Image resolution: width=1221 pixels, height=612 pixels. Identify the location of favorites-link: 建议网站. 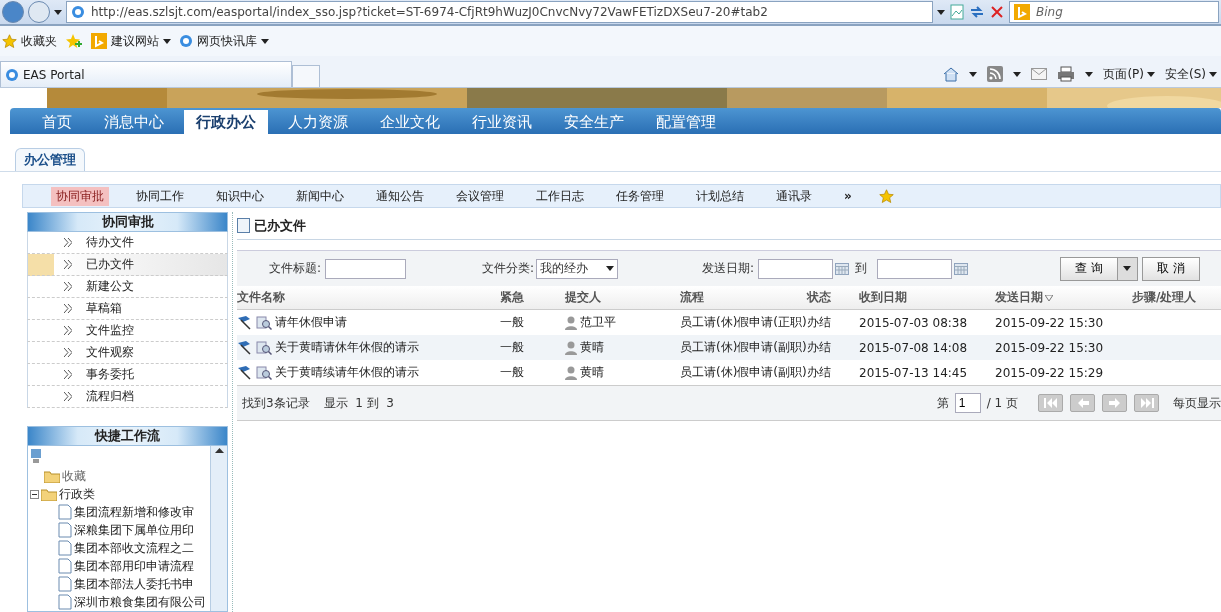
(131, 41).